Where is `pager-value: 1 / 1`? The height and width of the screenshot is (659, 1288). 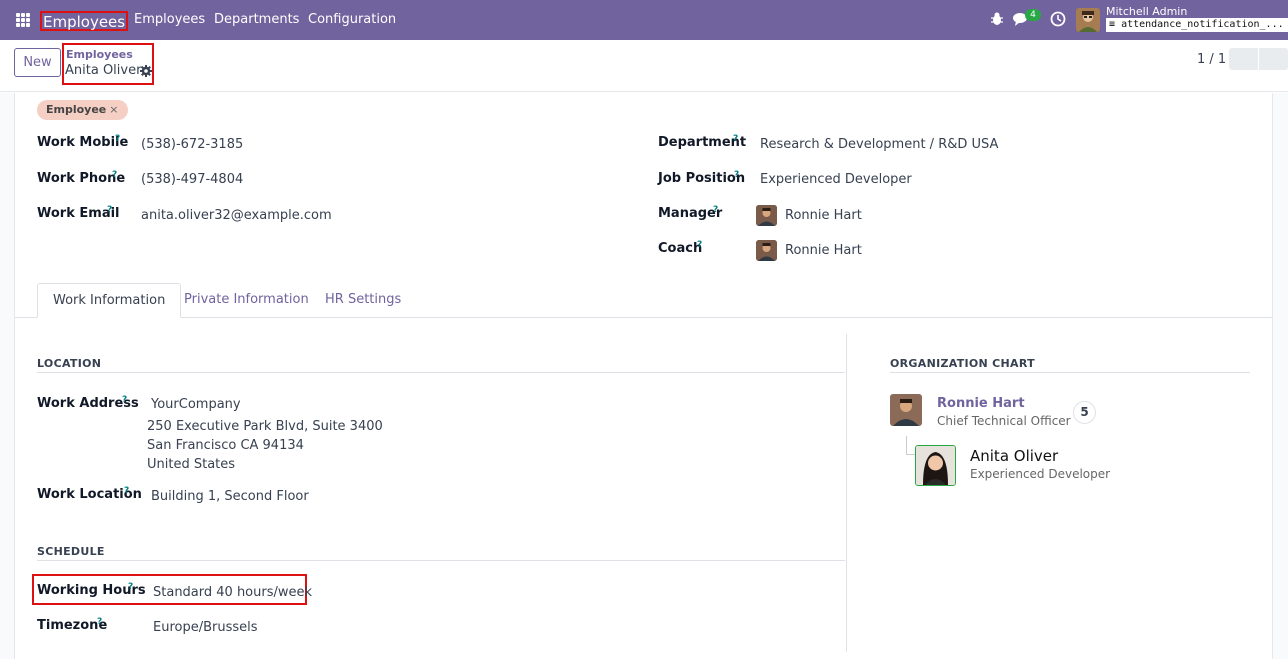 pager-value: 1 / 1 is located at coordinates (1211, 59).